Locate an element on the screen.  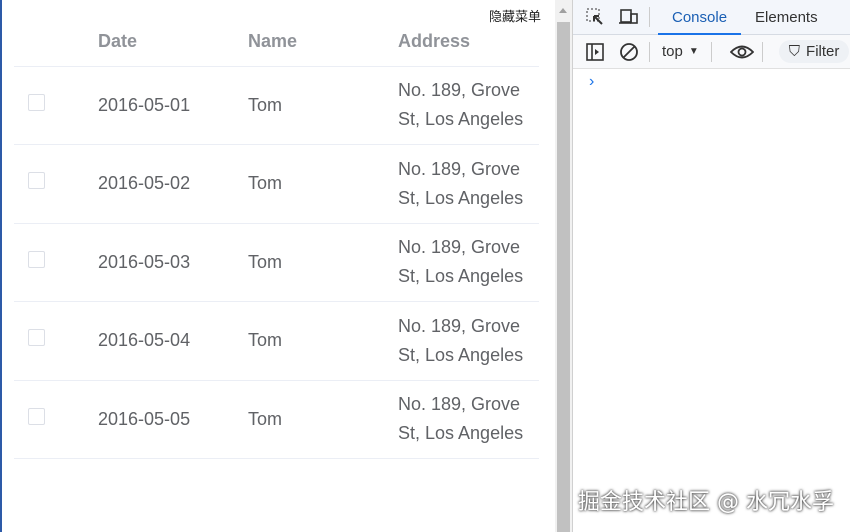
date-cell: 2016-05-03 is located at coordinates (173, 262).